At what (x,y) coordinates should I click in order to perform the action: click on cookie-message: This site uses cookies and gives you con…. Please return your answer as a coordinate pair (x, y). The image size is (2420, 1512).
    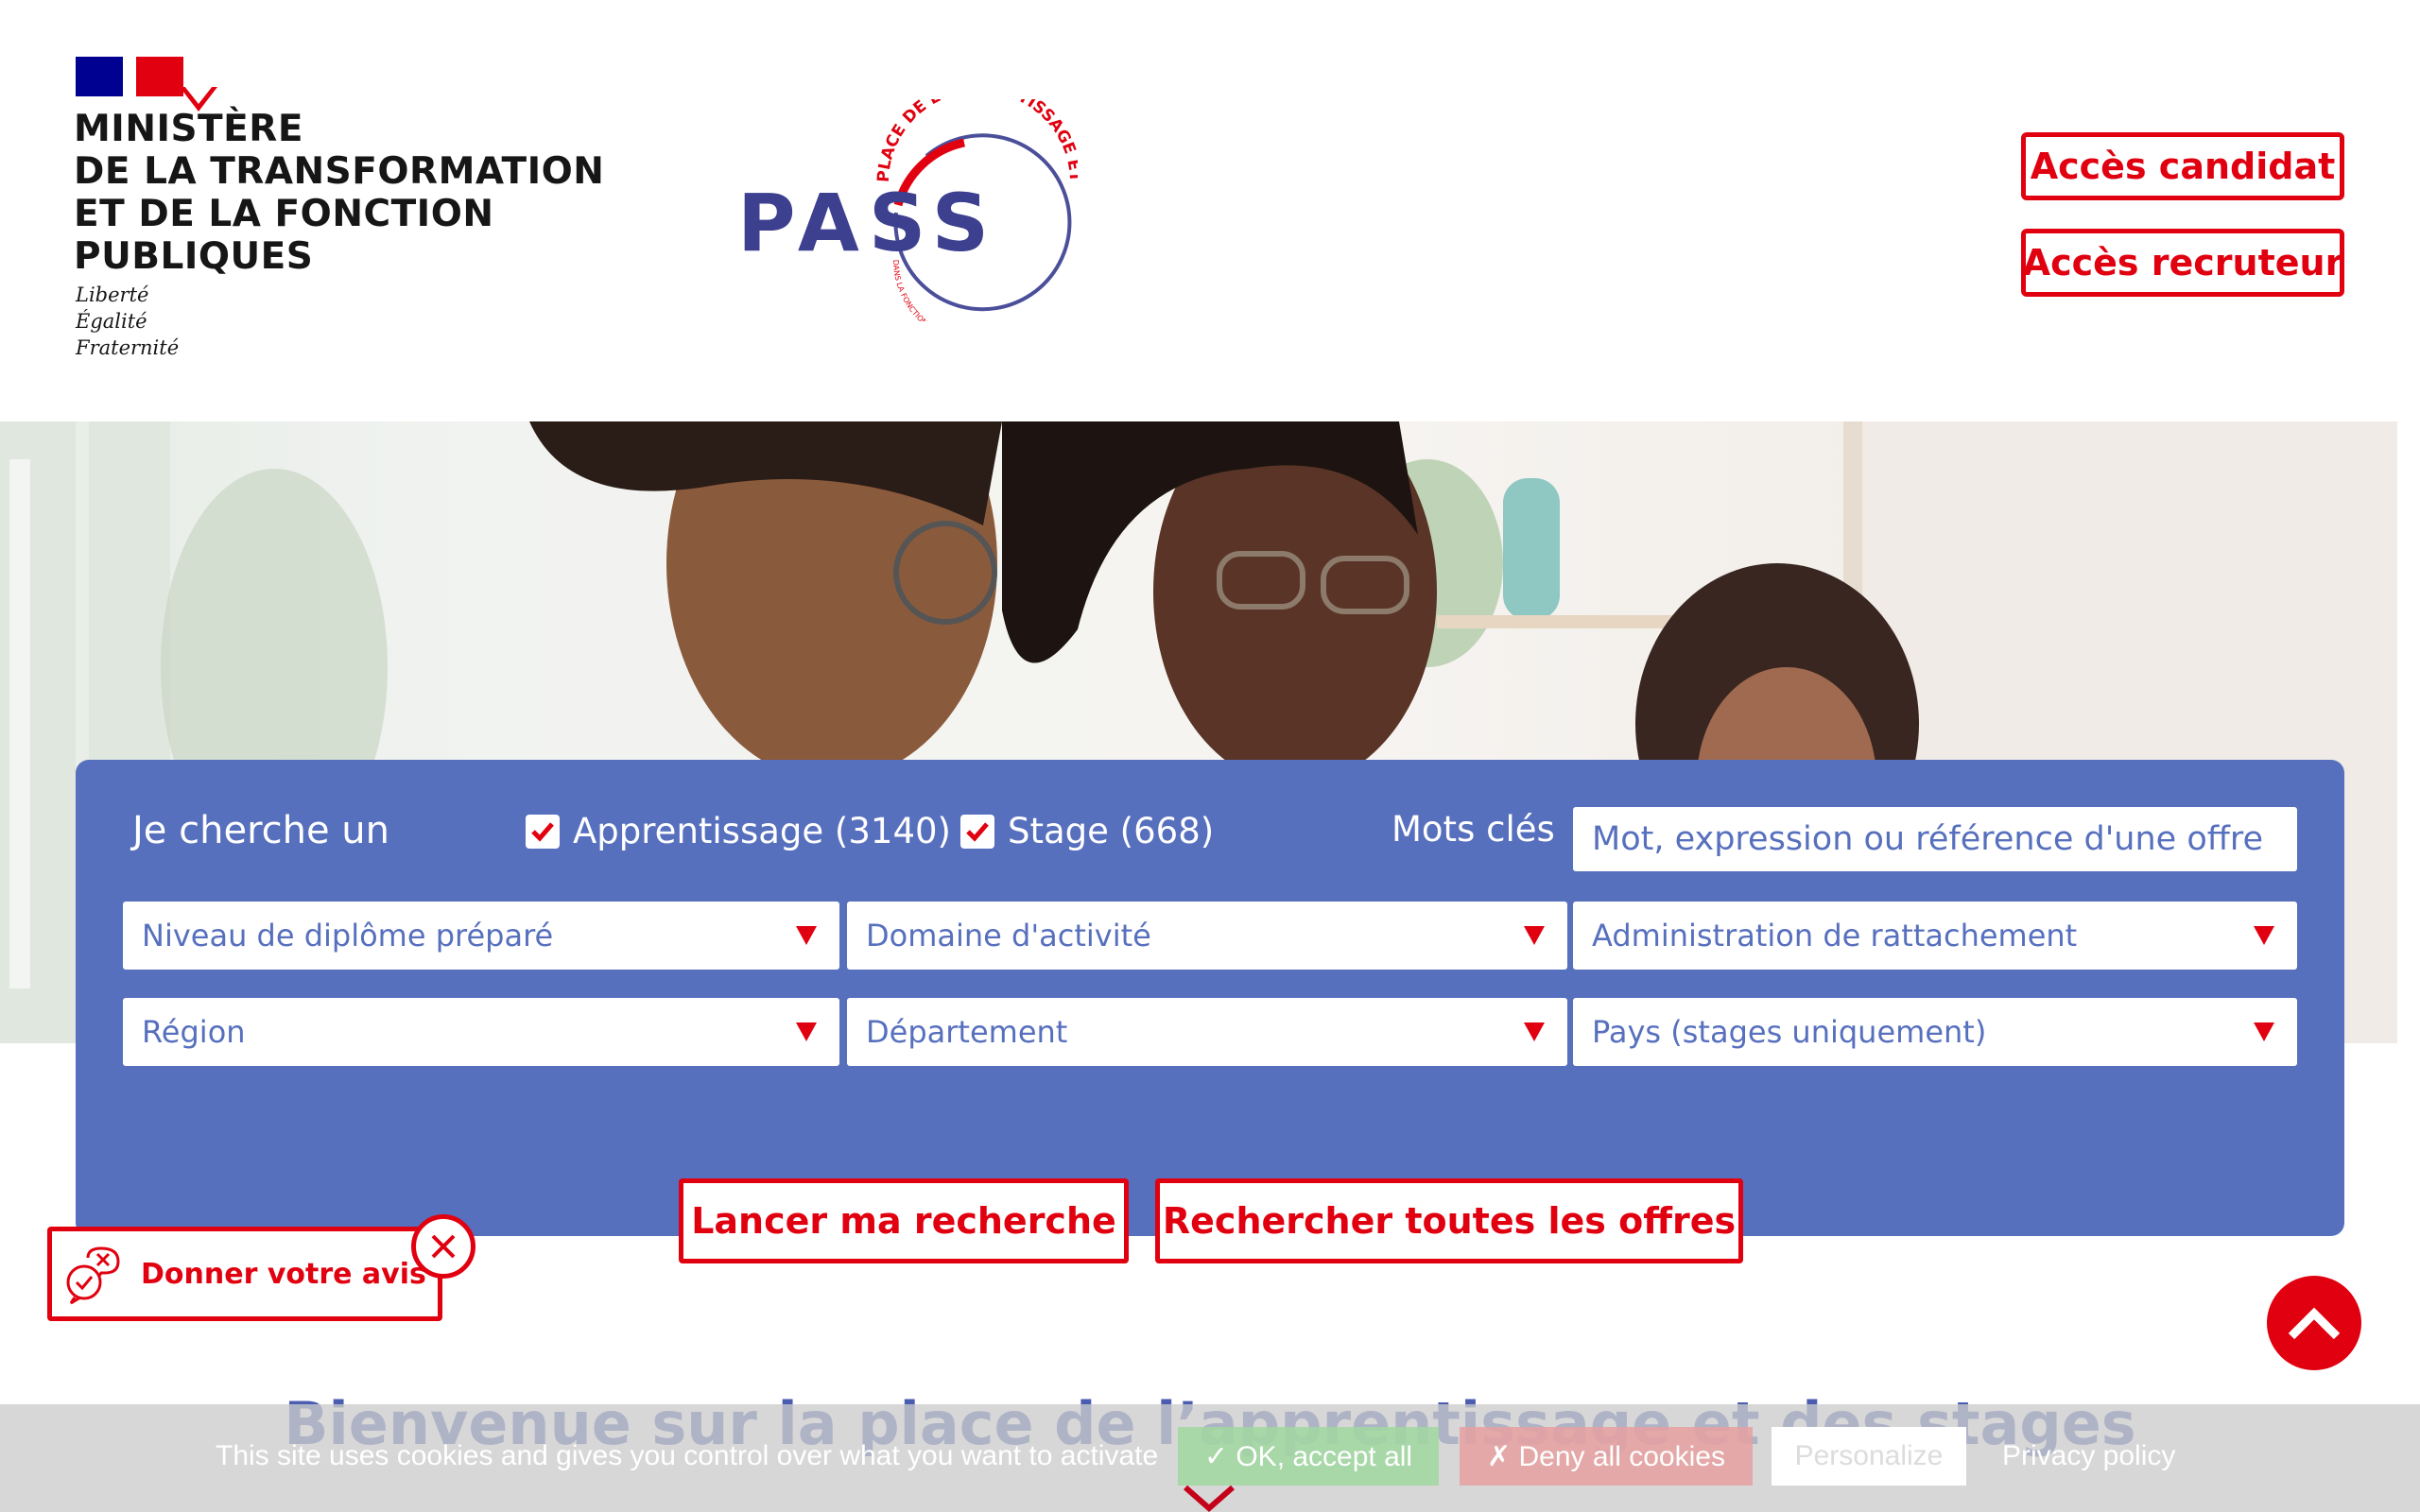
    Looking at the image, I should click on (687, 1455).